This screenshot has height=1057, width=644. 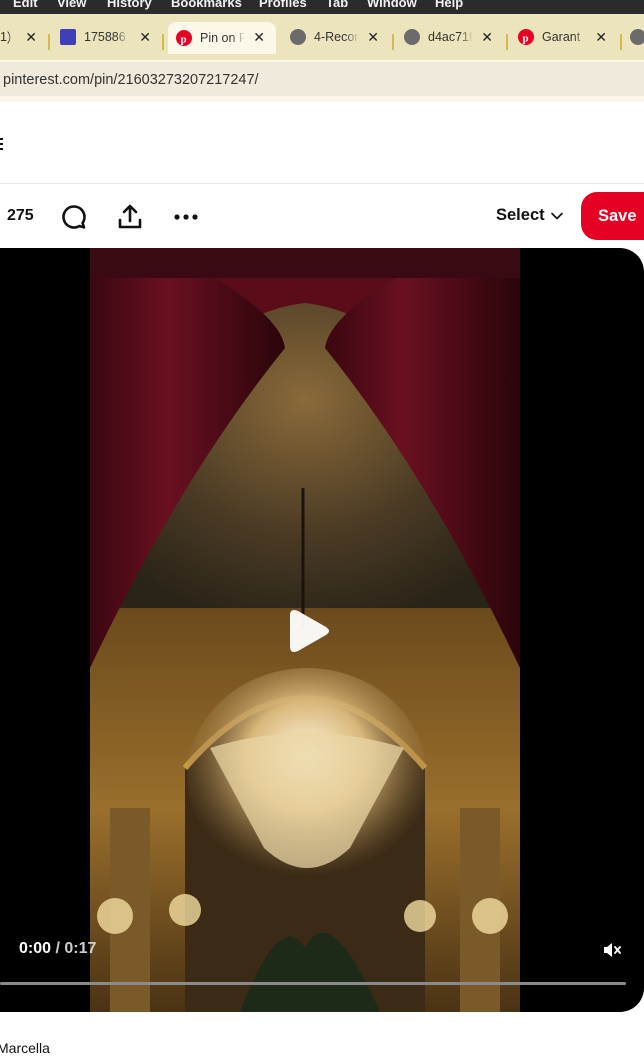 I want to click on save-button: Save, so click(x=612, y=216).